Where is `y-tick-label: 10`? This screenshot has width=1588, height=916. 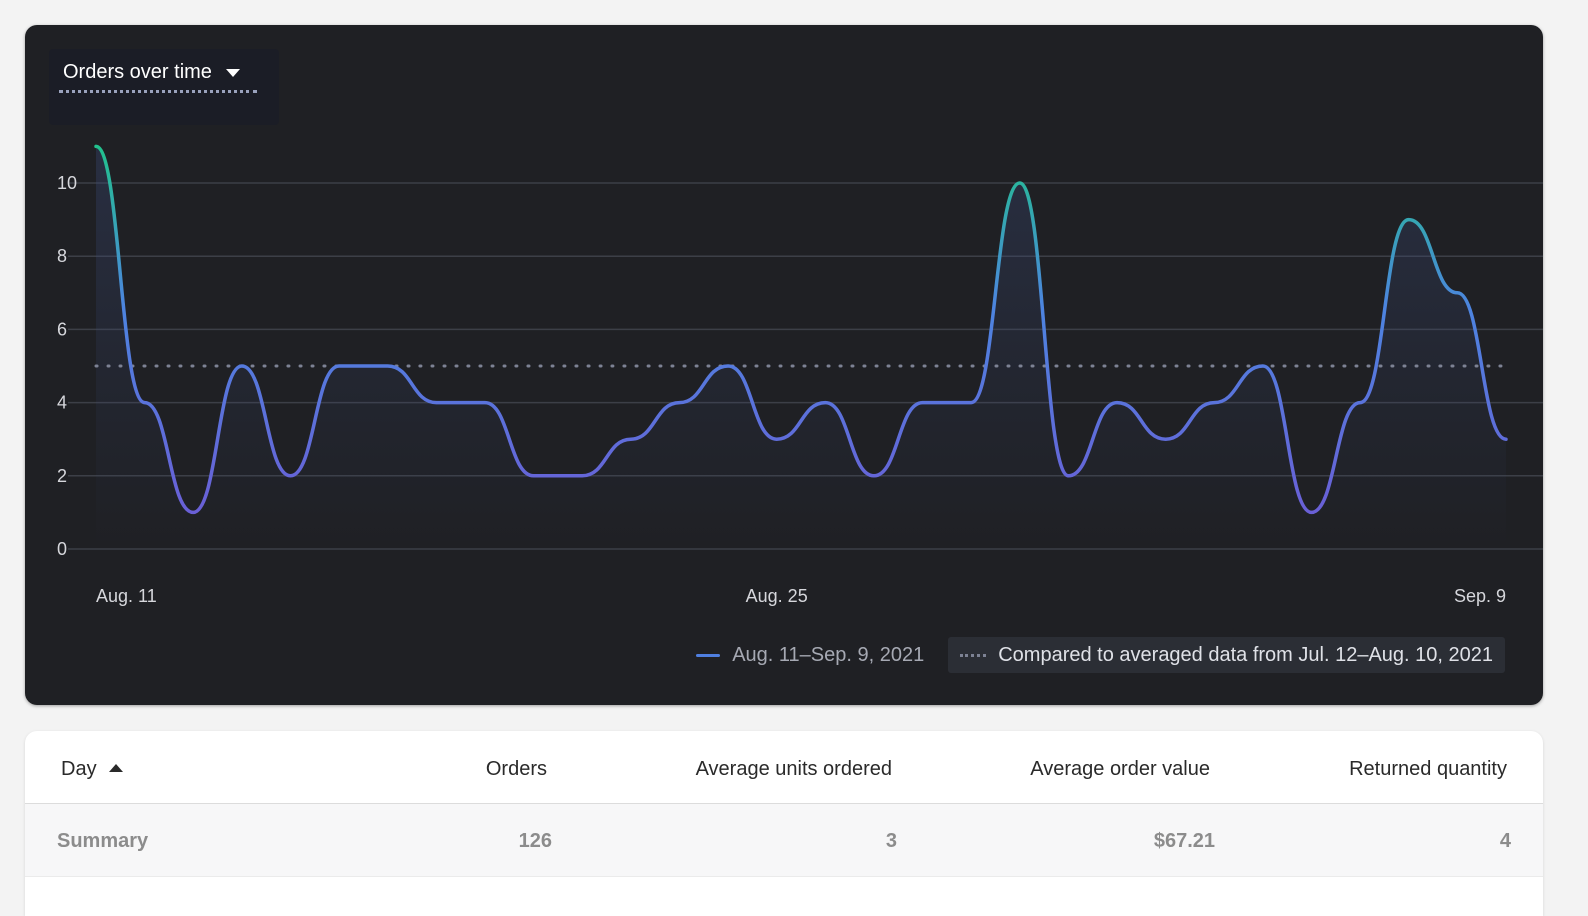 y-tick-label: 10 is located at coordinates (67, 183).